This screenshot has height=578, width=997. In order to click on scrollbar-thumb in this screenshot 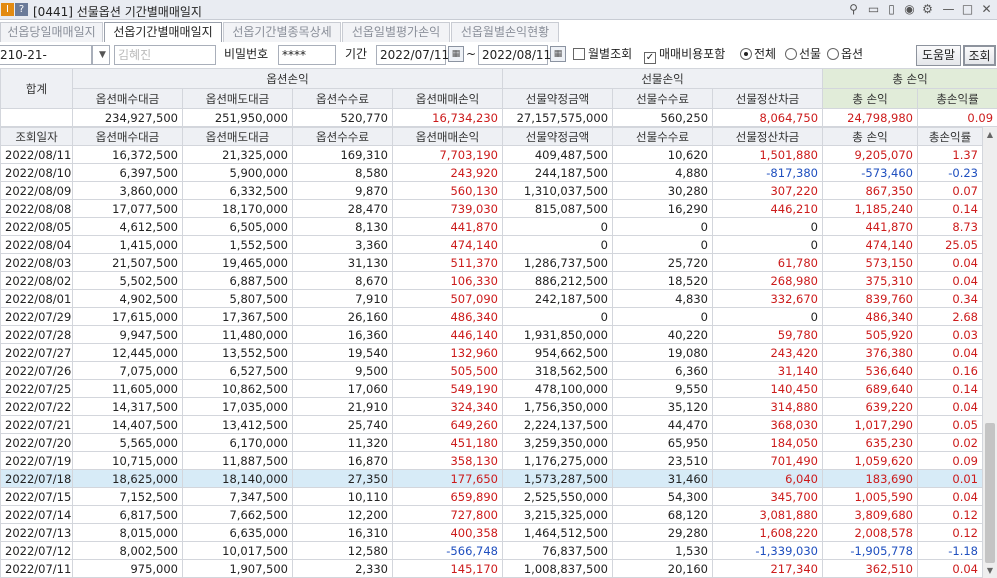, I will do `click(990, 493)`.